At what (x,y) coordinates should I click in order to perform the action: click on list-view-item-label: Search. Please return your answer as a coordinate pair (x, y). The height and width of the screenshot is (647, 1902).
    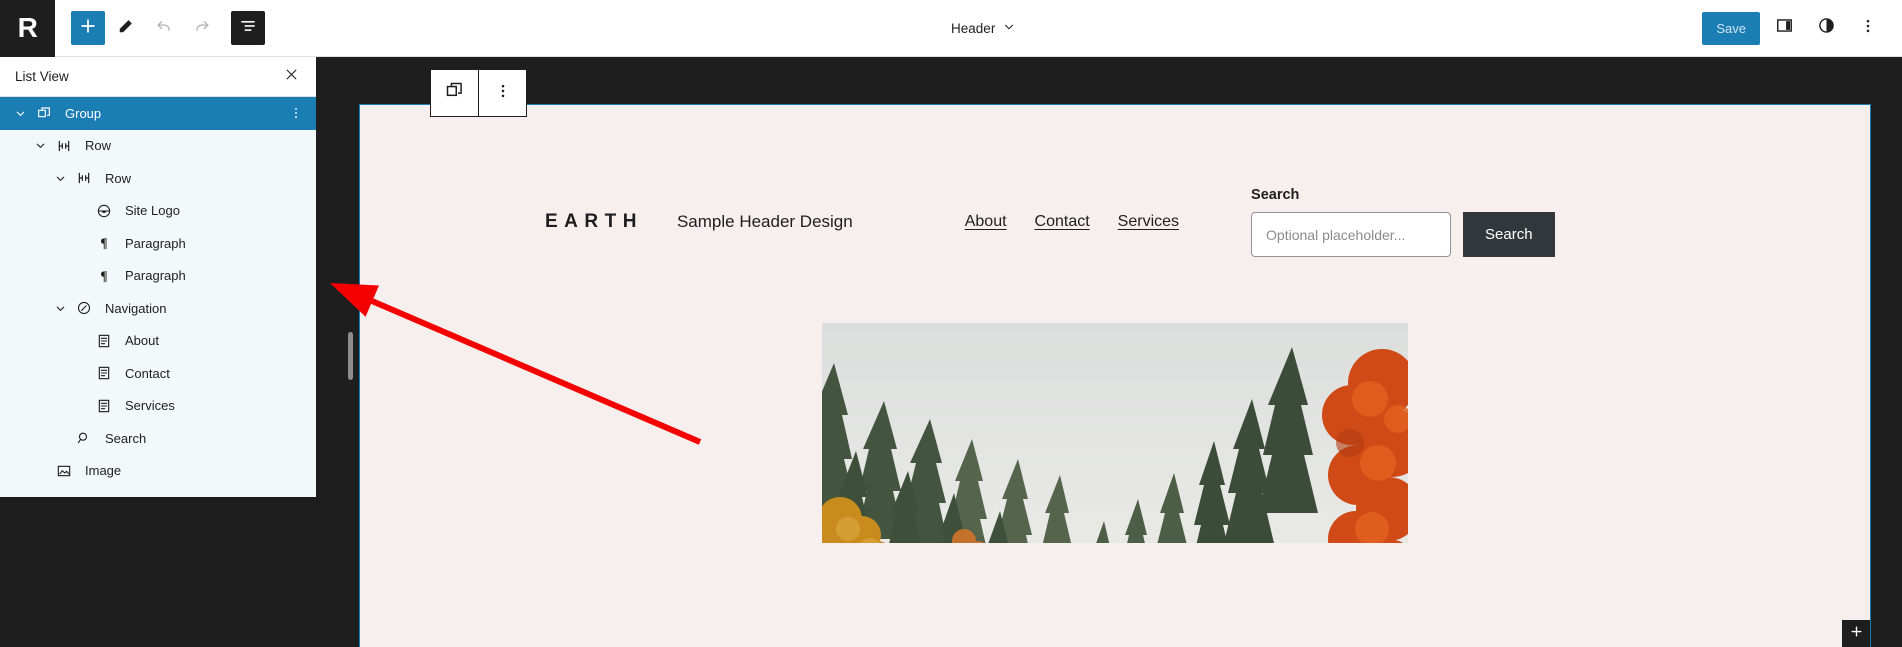
    Looking at the image, I should click on (126, 438).